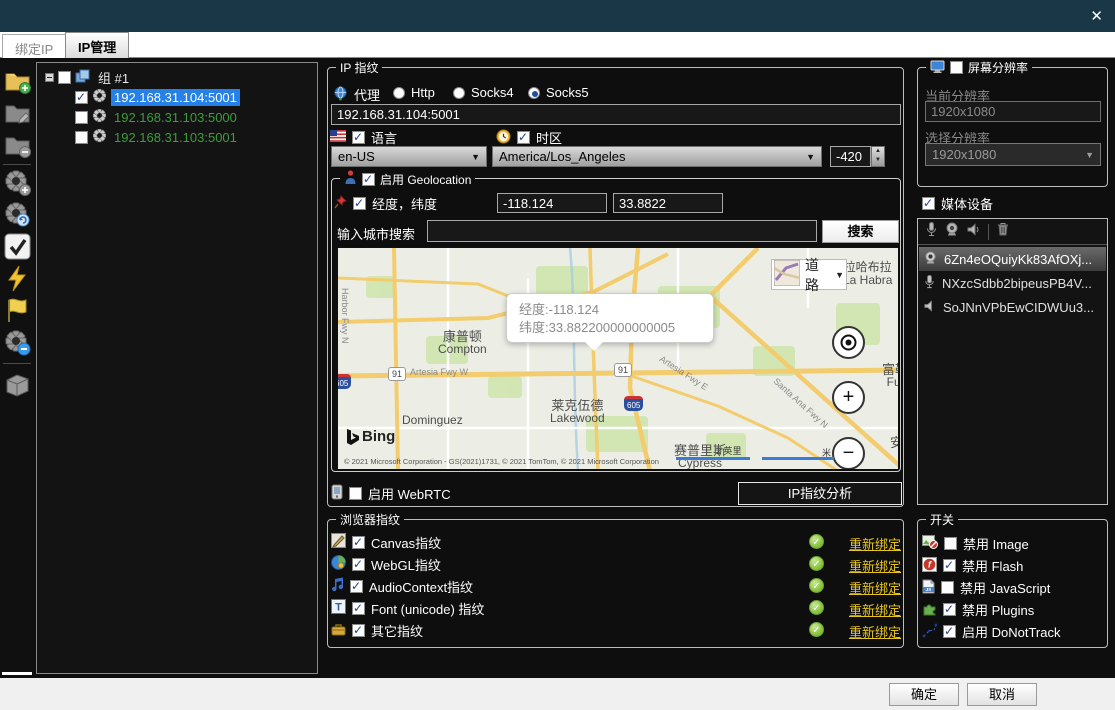  Describe the element at coordinates (17, 673) in the screenshot. I see `h-scrollbar` at that location.